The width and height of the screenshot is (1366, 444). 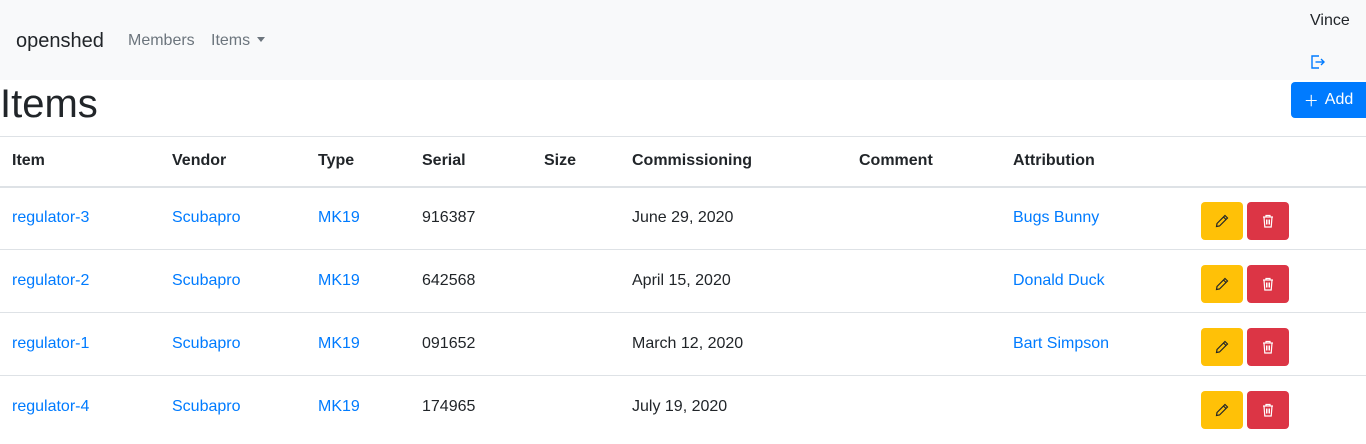 What do you see at coordinates (50, 343) in the screenshot?
I see `item-link: regulator-1` at bounding box center [50, 343].